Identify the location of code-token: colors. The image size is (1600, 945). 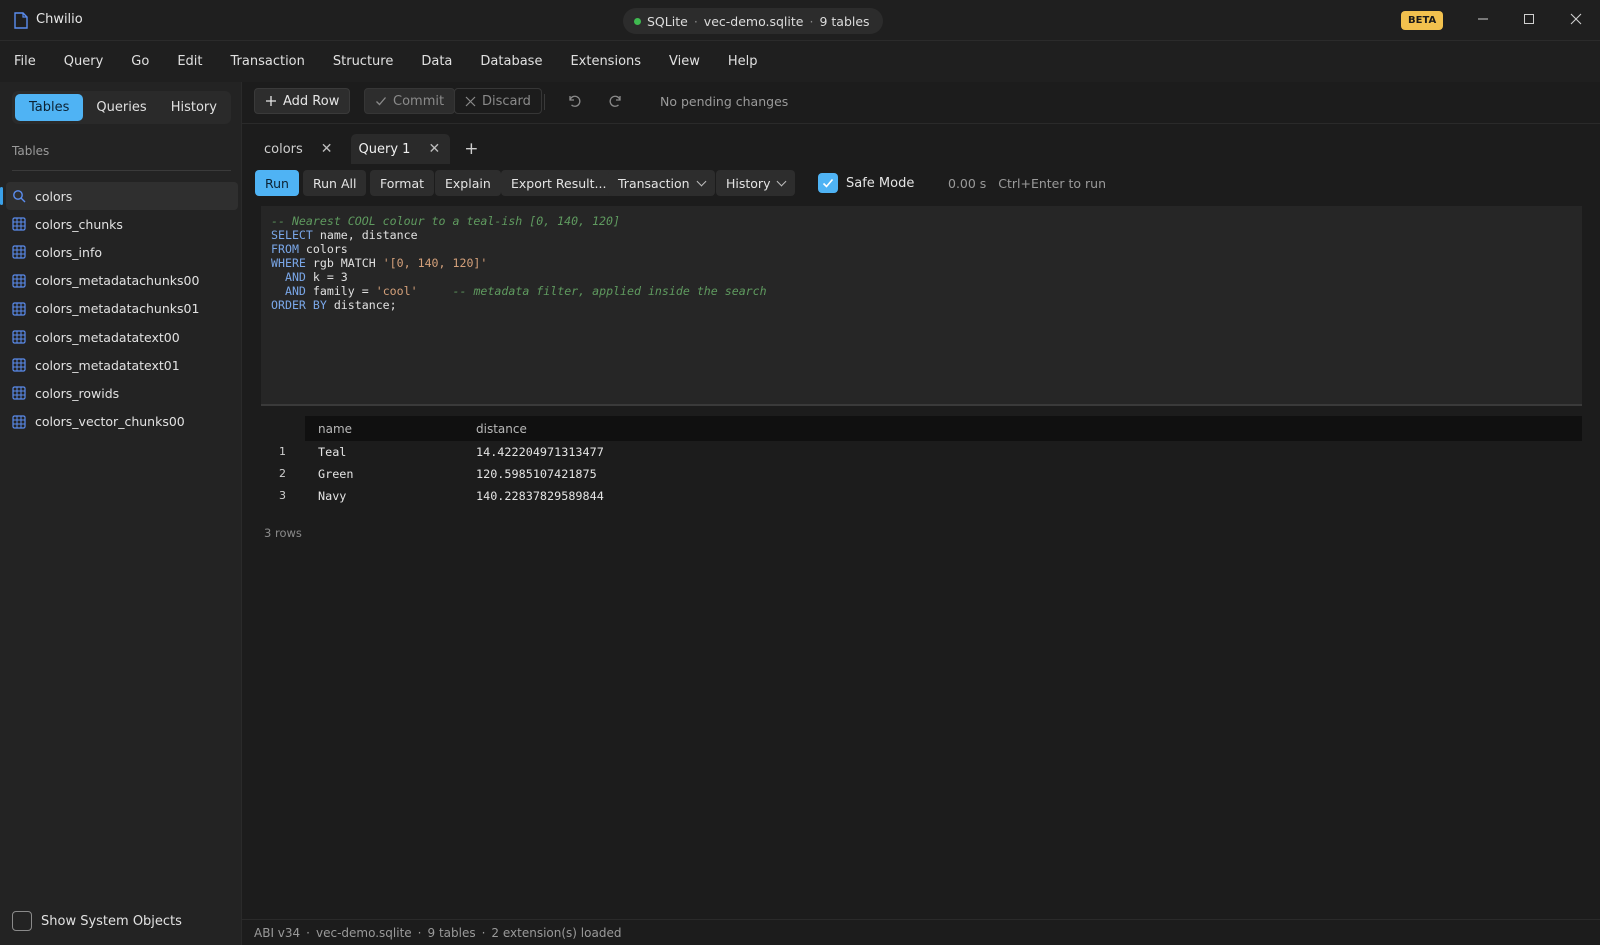
(323, 249).